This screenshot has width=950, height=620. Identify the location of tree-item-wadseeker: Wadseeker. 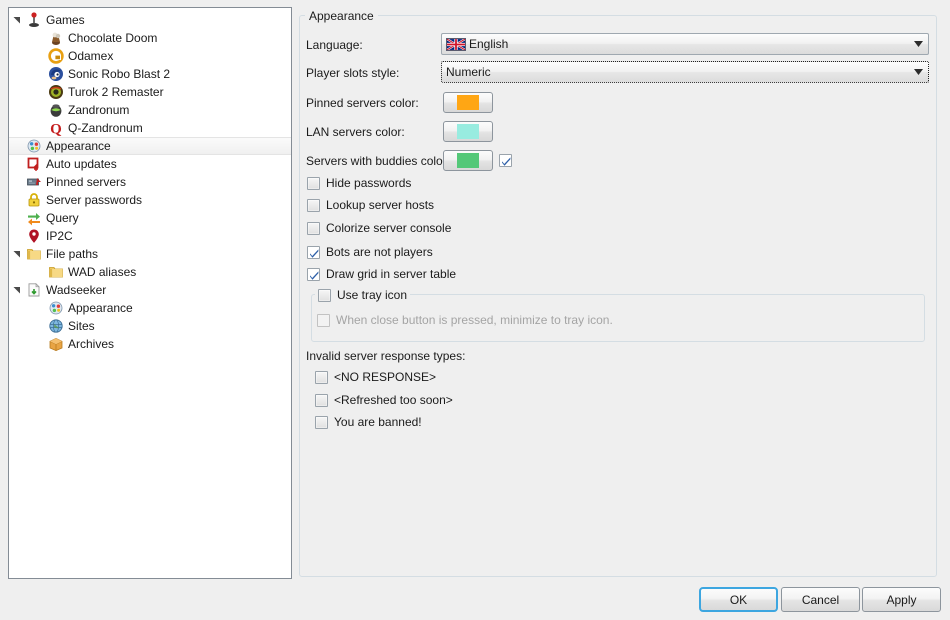
(150, 290).